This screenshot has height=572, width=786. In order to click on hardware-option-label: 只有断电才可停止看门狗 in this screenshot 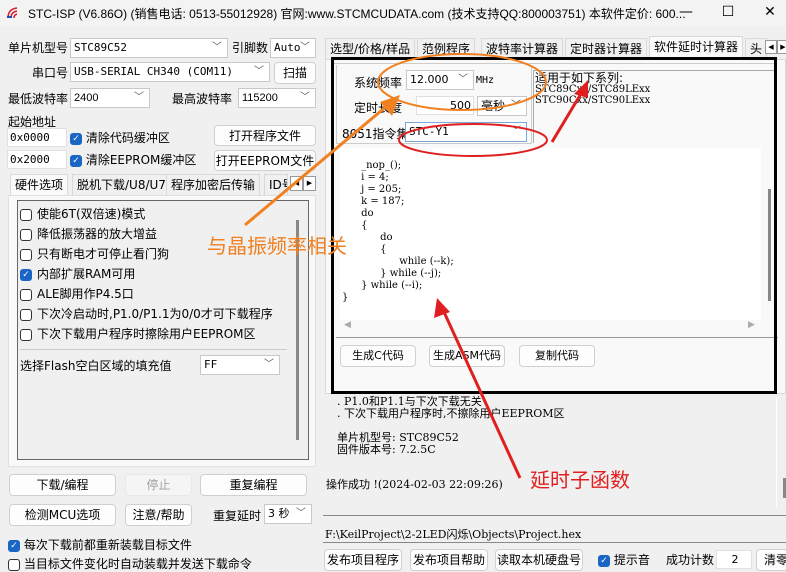, I will do `click(103, 254)`.